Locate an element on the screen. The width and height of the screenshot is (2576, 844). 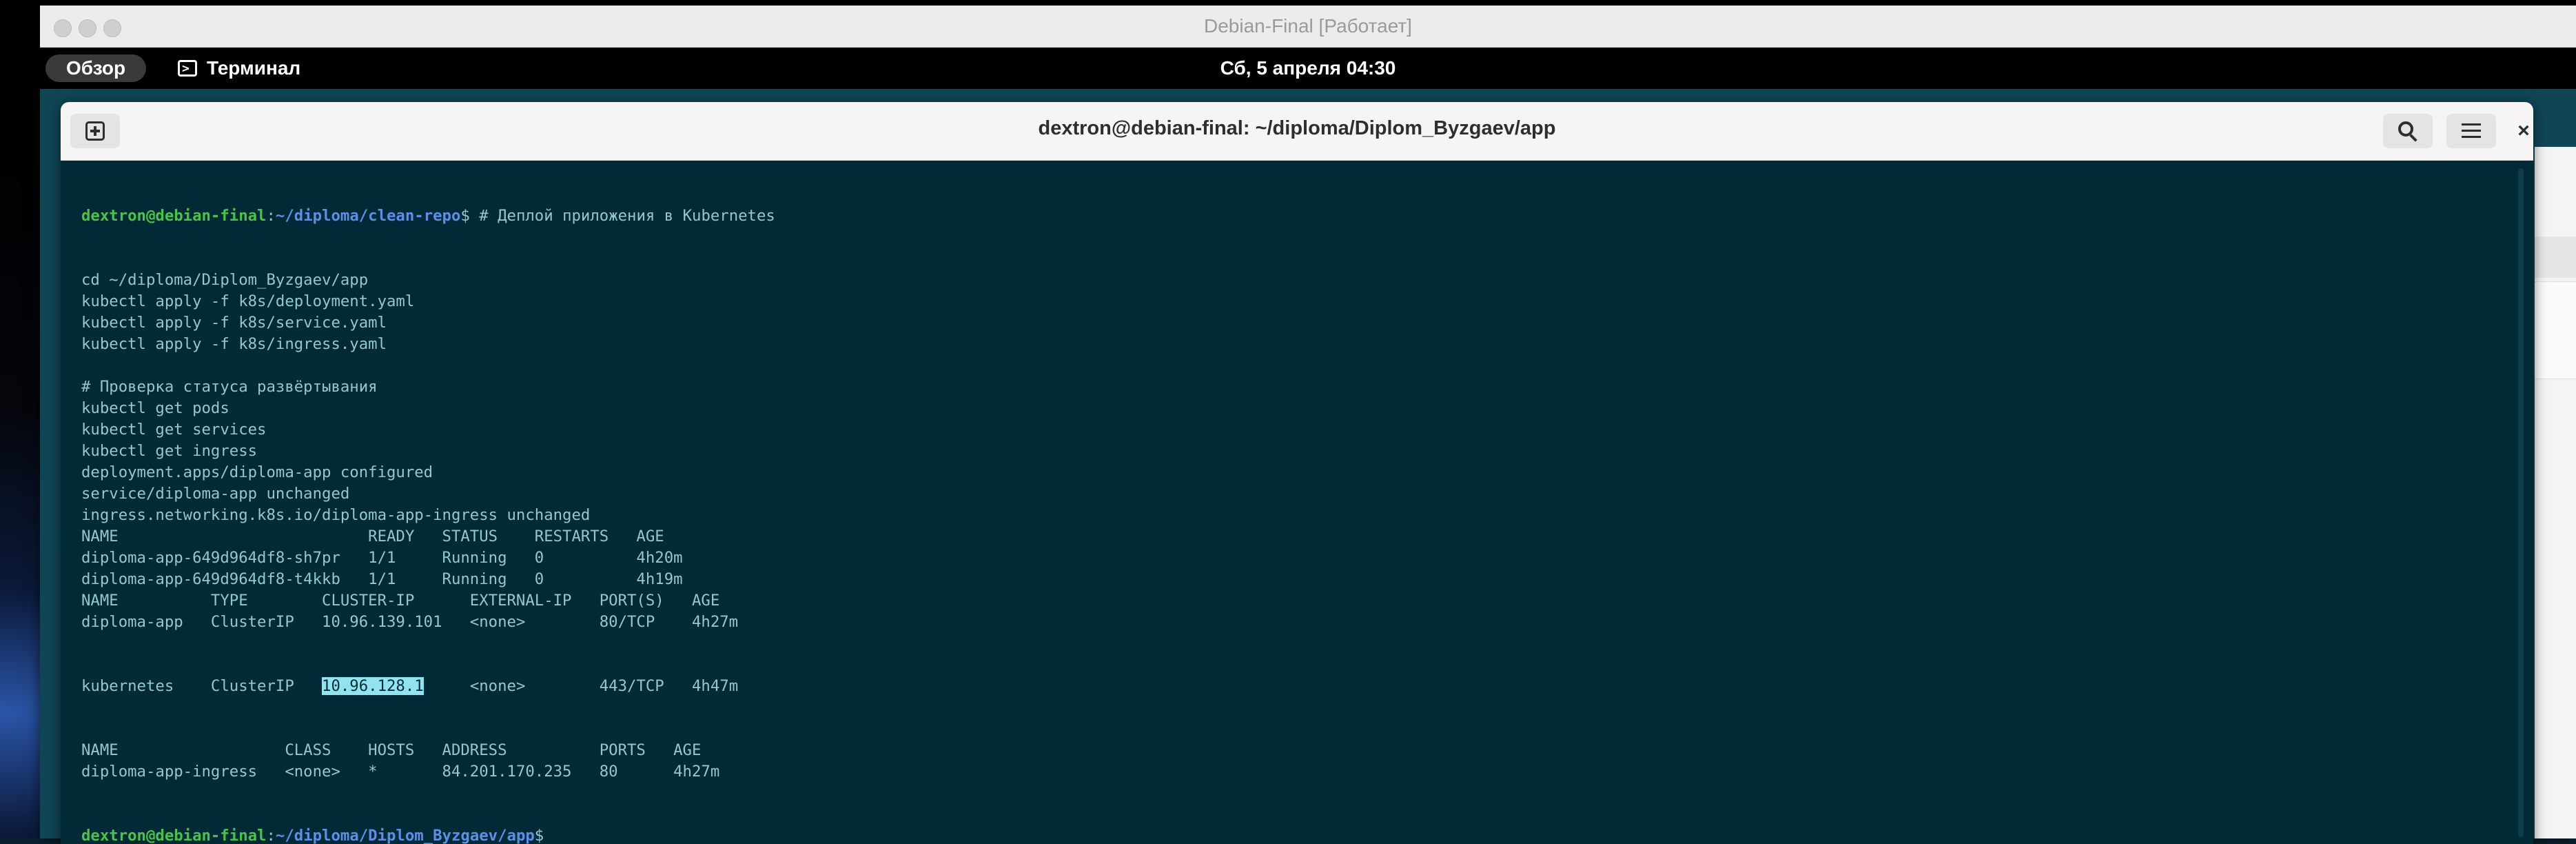
output-line: service/diploma-app unchanged is located at coordinates (215, 494).